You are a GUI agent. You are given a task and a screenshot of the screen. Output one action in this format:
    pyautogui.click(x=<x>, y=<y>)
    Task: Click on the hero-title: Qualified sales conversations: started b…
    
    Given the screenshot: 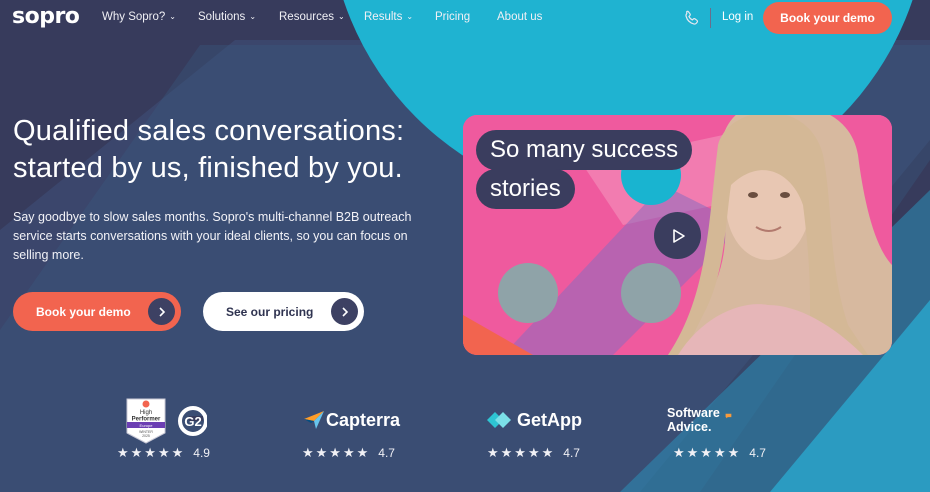 What is the action you would take?
    pyautogui.click(x=233, y=150)
    